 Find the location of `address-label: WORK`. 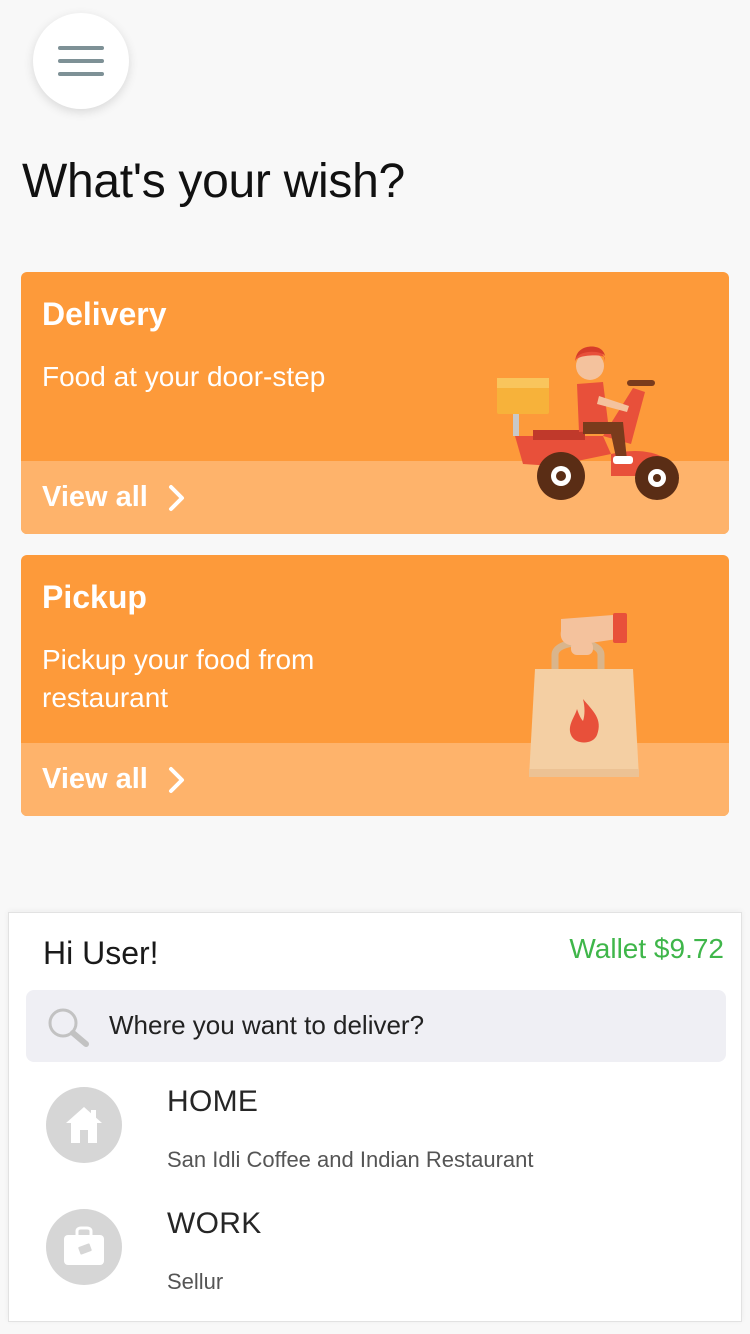

address-label: WORK is located at coordinates (214, 1223).